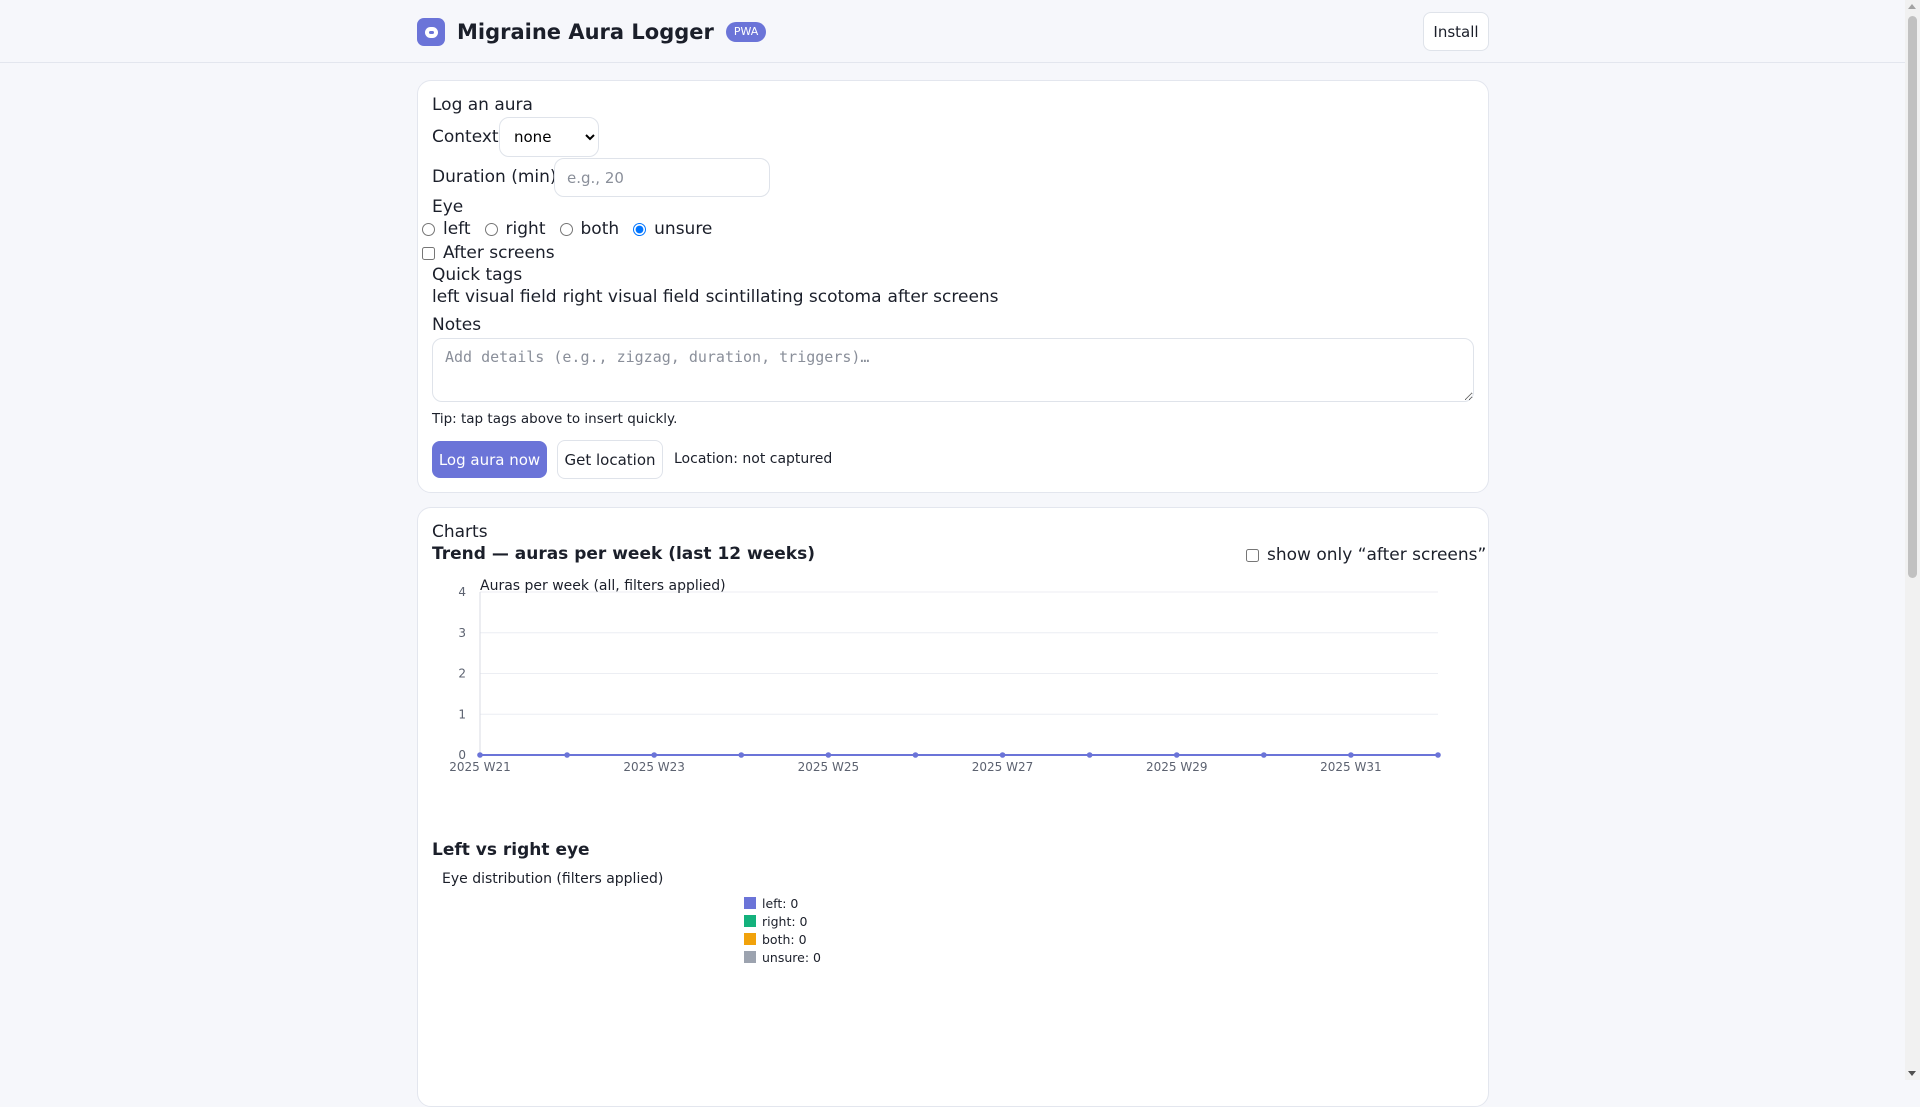 The image size is (1920, 1107). Describe the element at coordinates (1002, 767) in the screenshot. I see `trend-x-tick-label: 2025 W27` at that location.